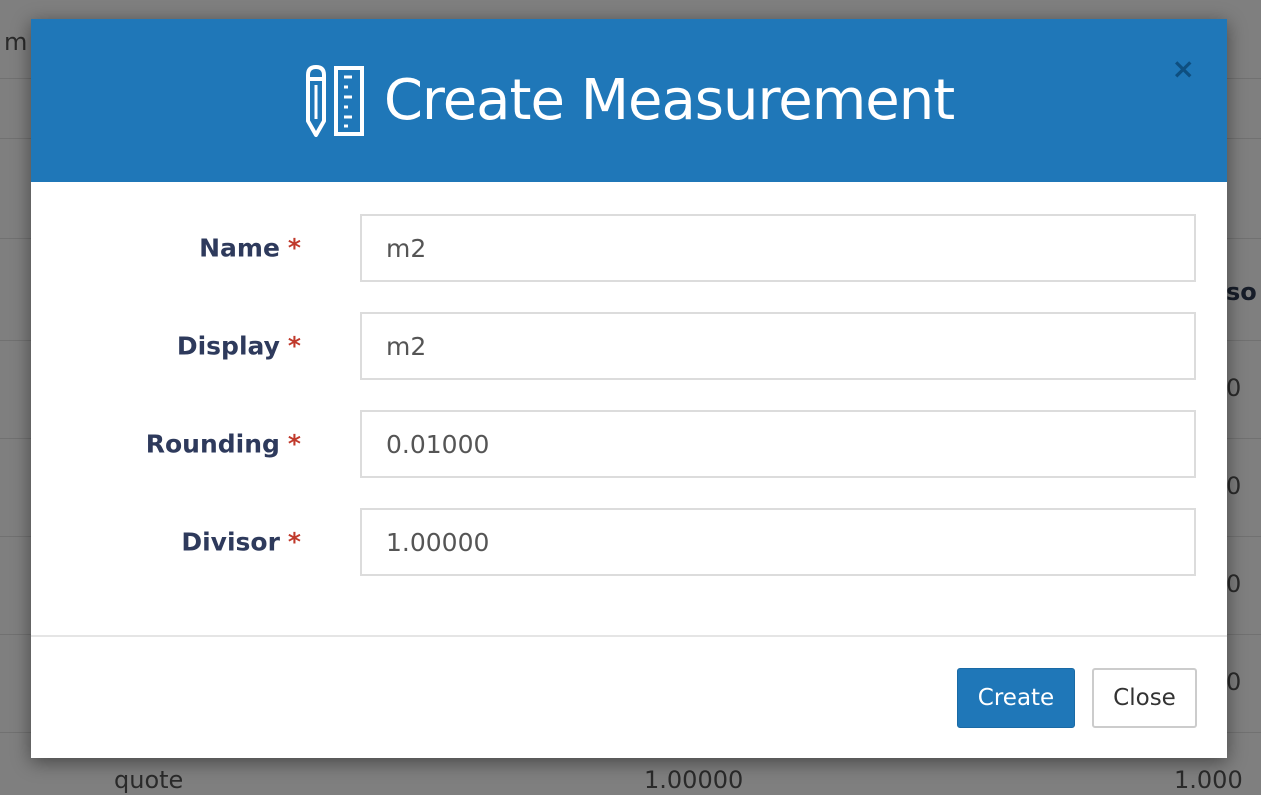 Image resolution: width=1261 pixels, height=795 pixels. I want to click on display-label-text: Display, so click(228, 346).